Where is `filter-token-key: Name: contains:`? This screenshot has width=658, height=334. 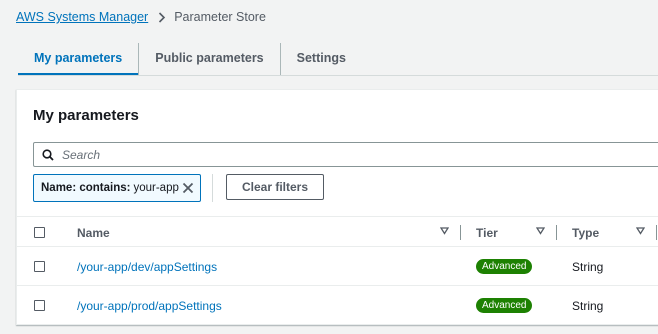 filter-token-key: Name: contains: is located at coordinates (86, 188).